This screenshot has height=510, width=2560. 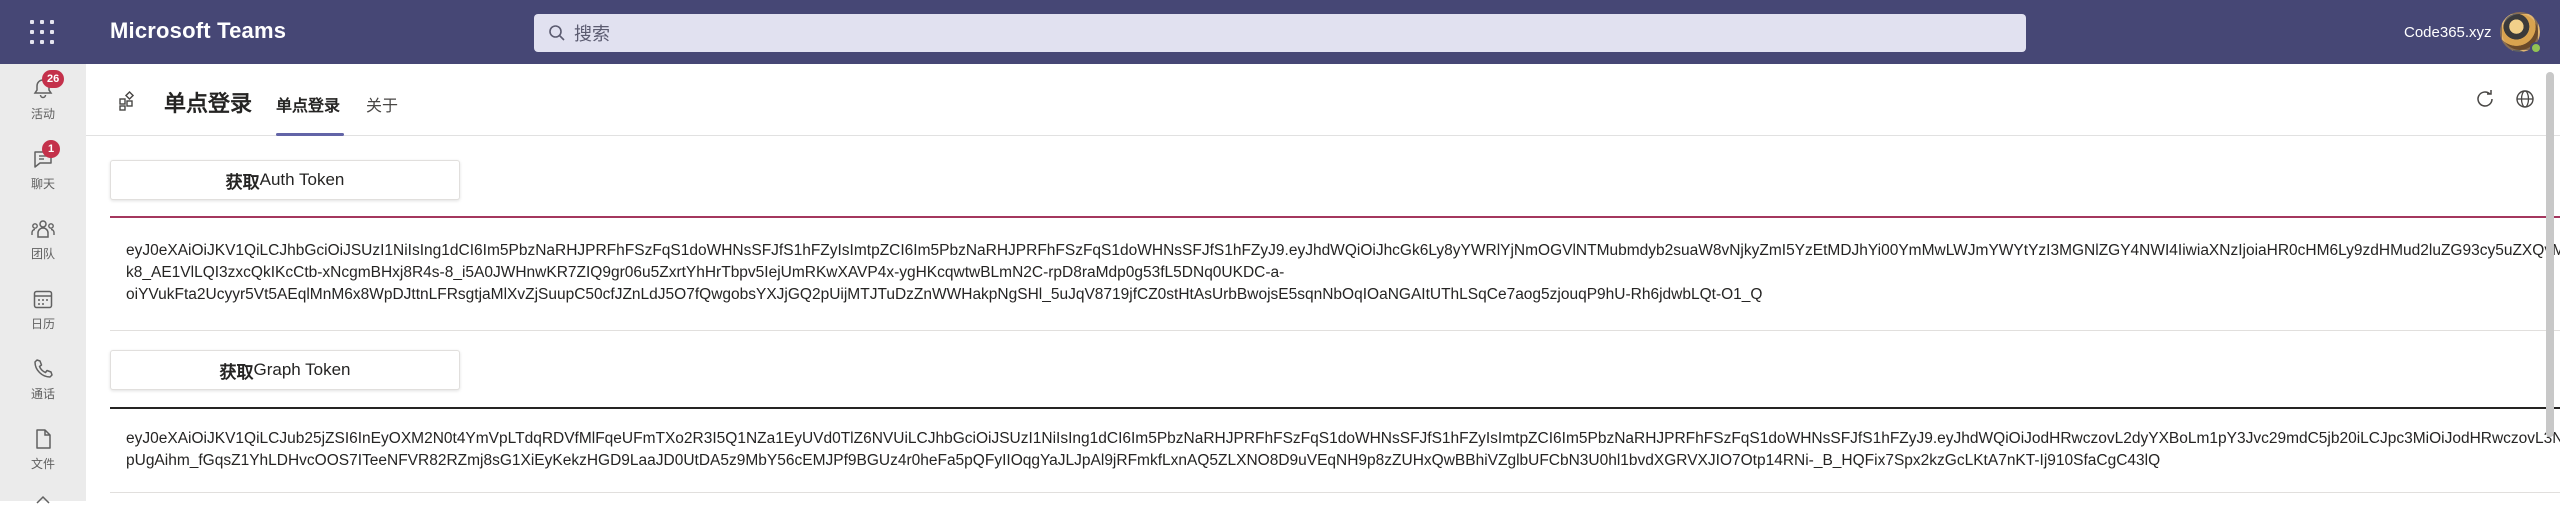 I want to click on tenant-name: Code365.xyz, so click(x=2448, y=32).